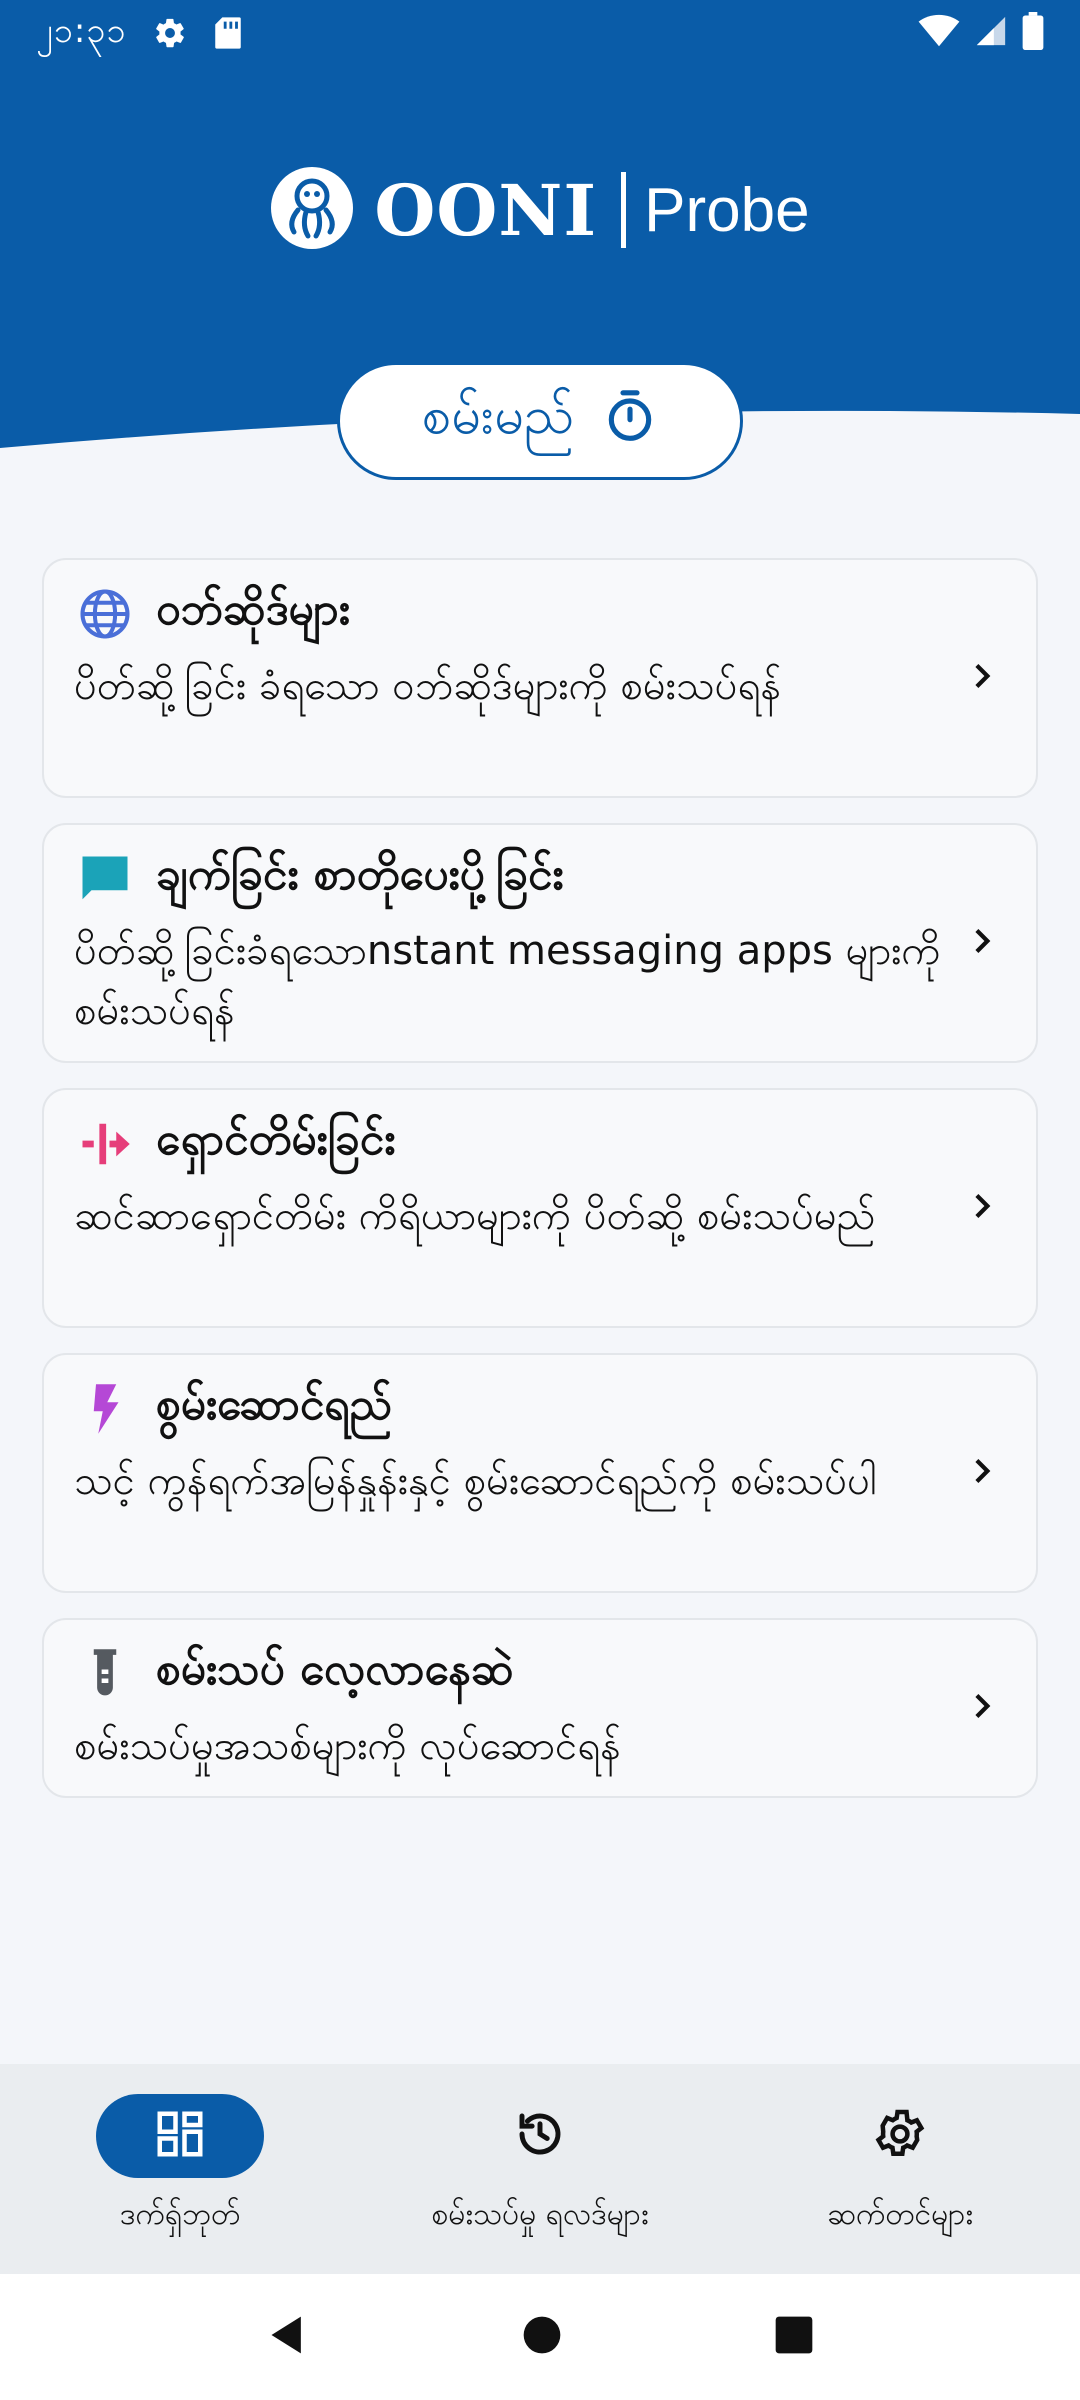 The height and width of the screenshot is (2400, 1080). Describe the element at coordinates (81, 30) in the screenshot. I see `status-time: ၂၁:၃၁` at that location.